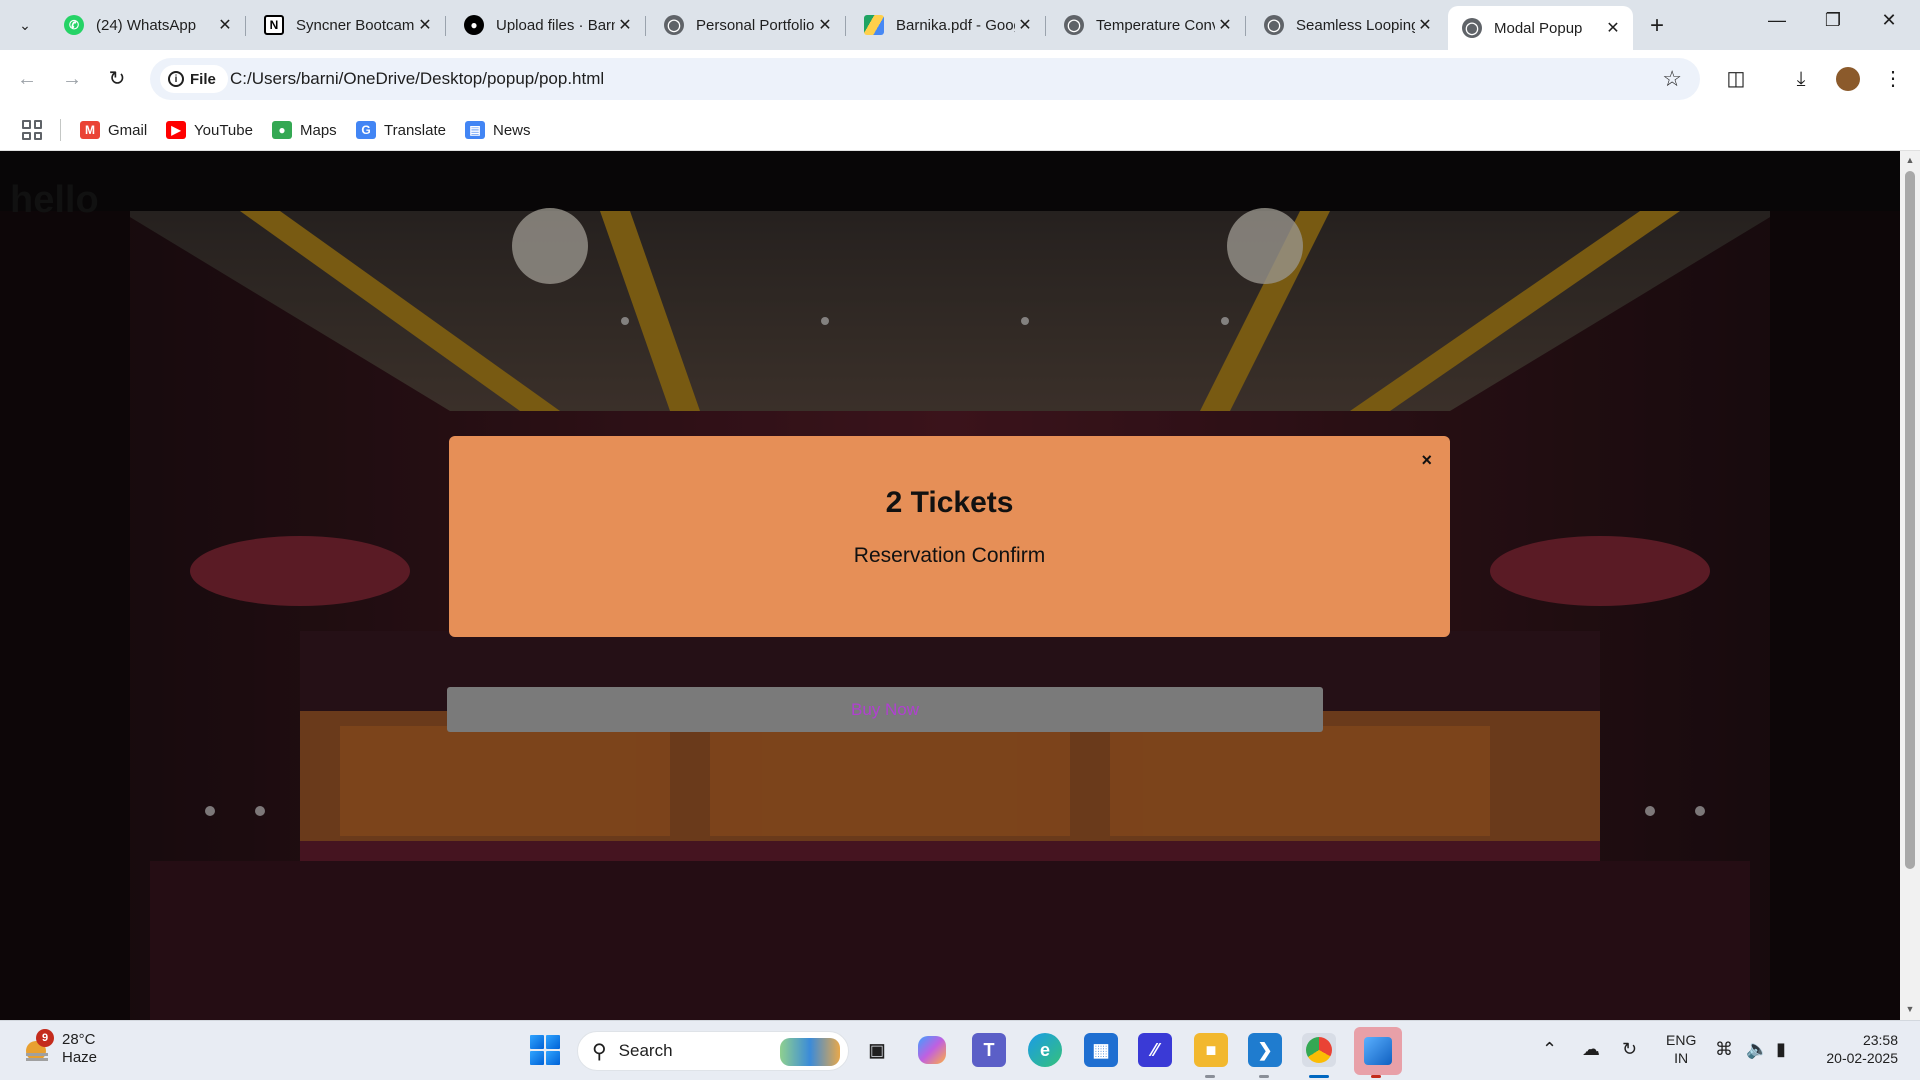 The width and height of the screenshot is (1920, 1080). Describe the element at coordinates (949, 536) in the screenshot. I see `modal-popup: × 2 Tickets Reservation Confirm` at that location.